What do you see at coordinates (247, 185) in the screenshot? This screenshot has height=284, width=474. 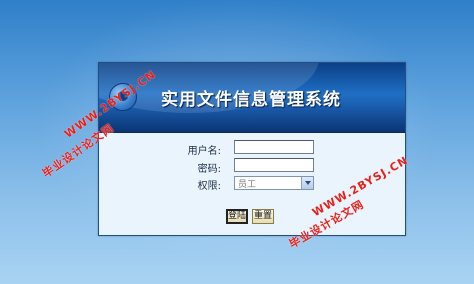 I see `role-selected-value: 员工` at bounding box center [247, 185].